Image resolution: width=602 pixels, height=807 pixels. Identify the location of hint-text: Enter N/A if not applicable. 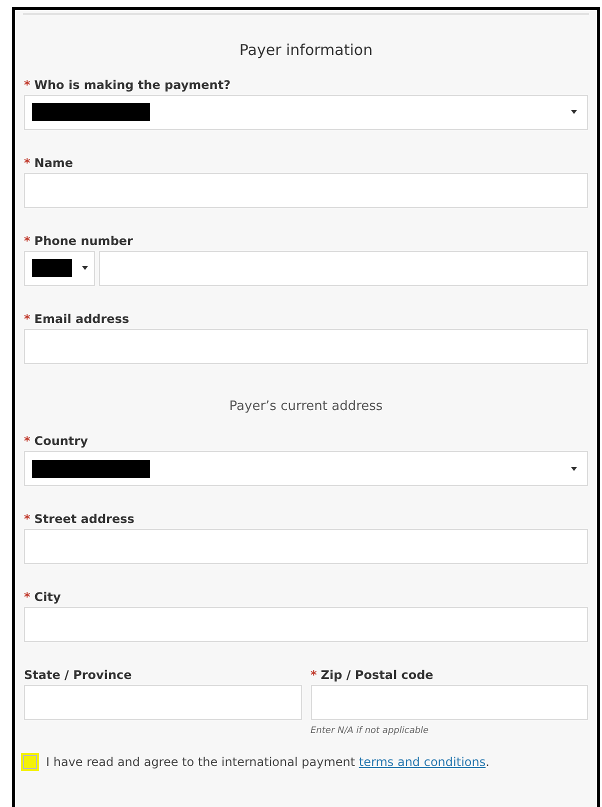
(370, 731).